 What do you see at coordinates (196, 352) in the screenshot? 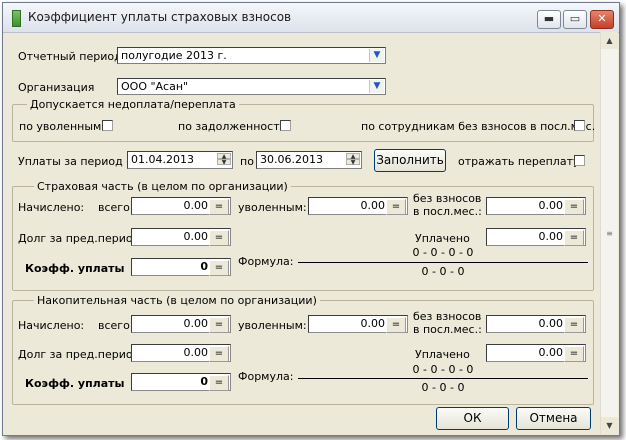
I see `funded-debt-value: 0.00` at bounding box center [196, 352].